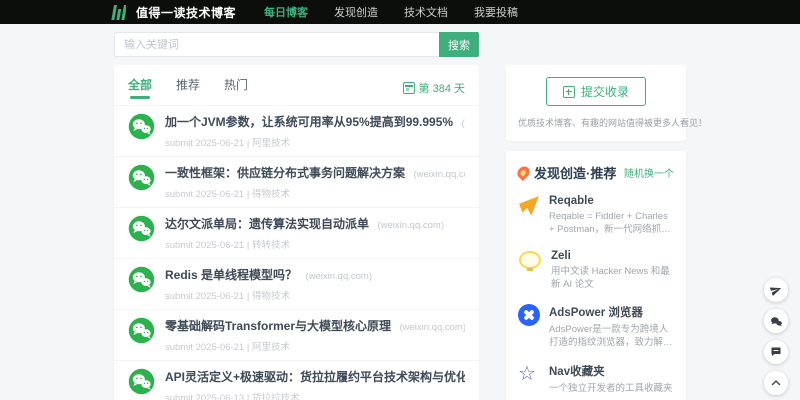 The height and width of the screenshot is (400, 800). Describe the element at coordinates (278, 326) in the screenshot. I see `article-title-link: 零基础解码Transformer与大模型核心原理` at that location.